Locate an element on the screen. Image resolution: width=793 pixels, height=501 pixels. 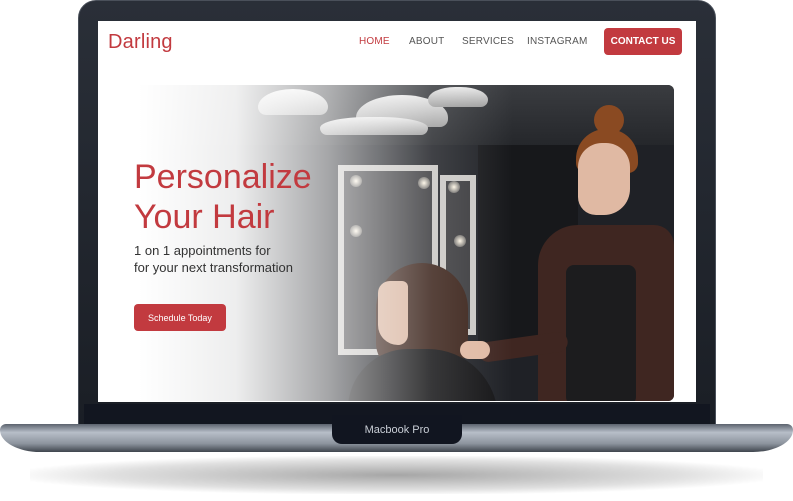
nav-services: SERVICES is located at coordinates (488, 41).